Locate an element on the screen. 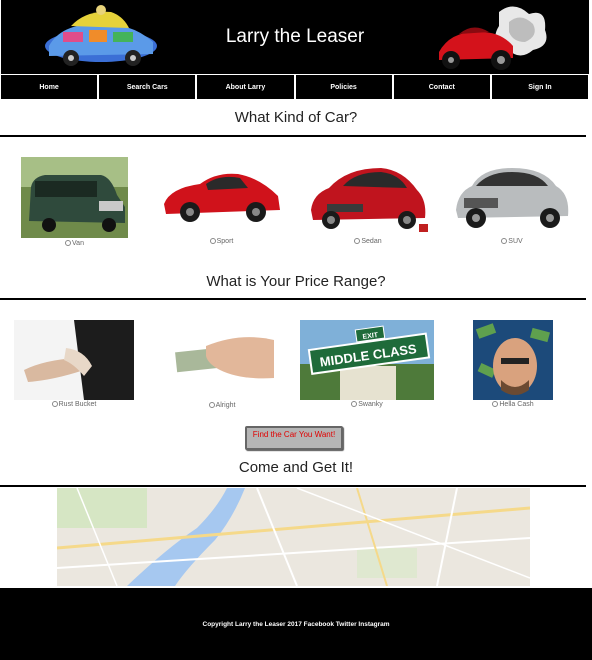  nav-sign-in: Sign In is located at coordinates (540, 87).